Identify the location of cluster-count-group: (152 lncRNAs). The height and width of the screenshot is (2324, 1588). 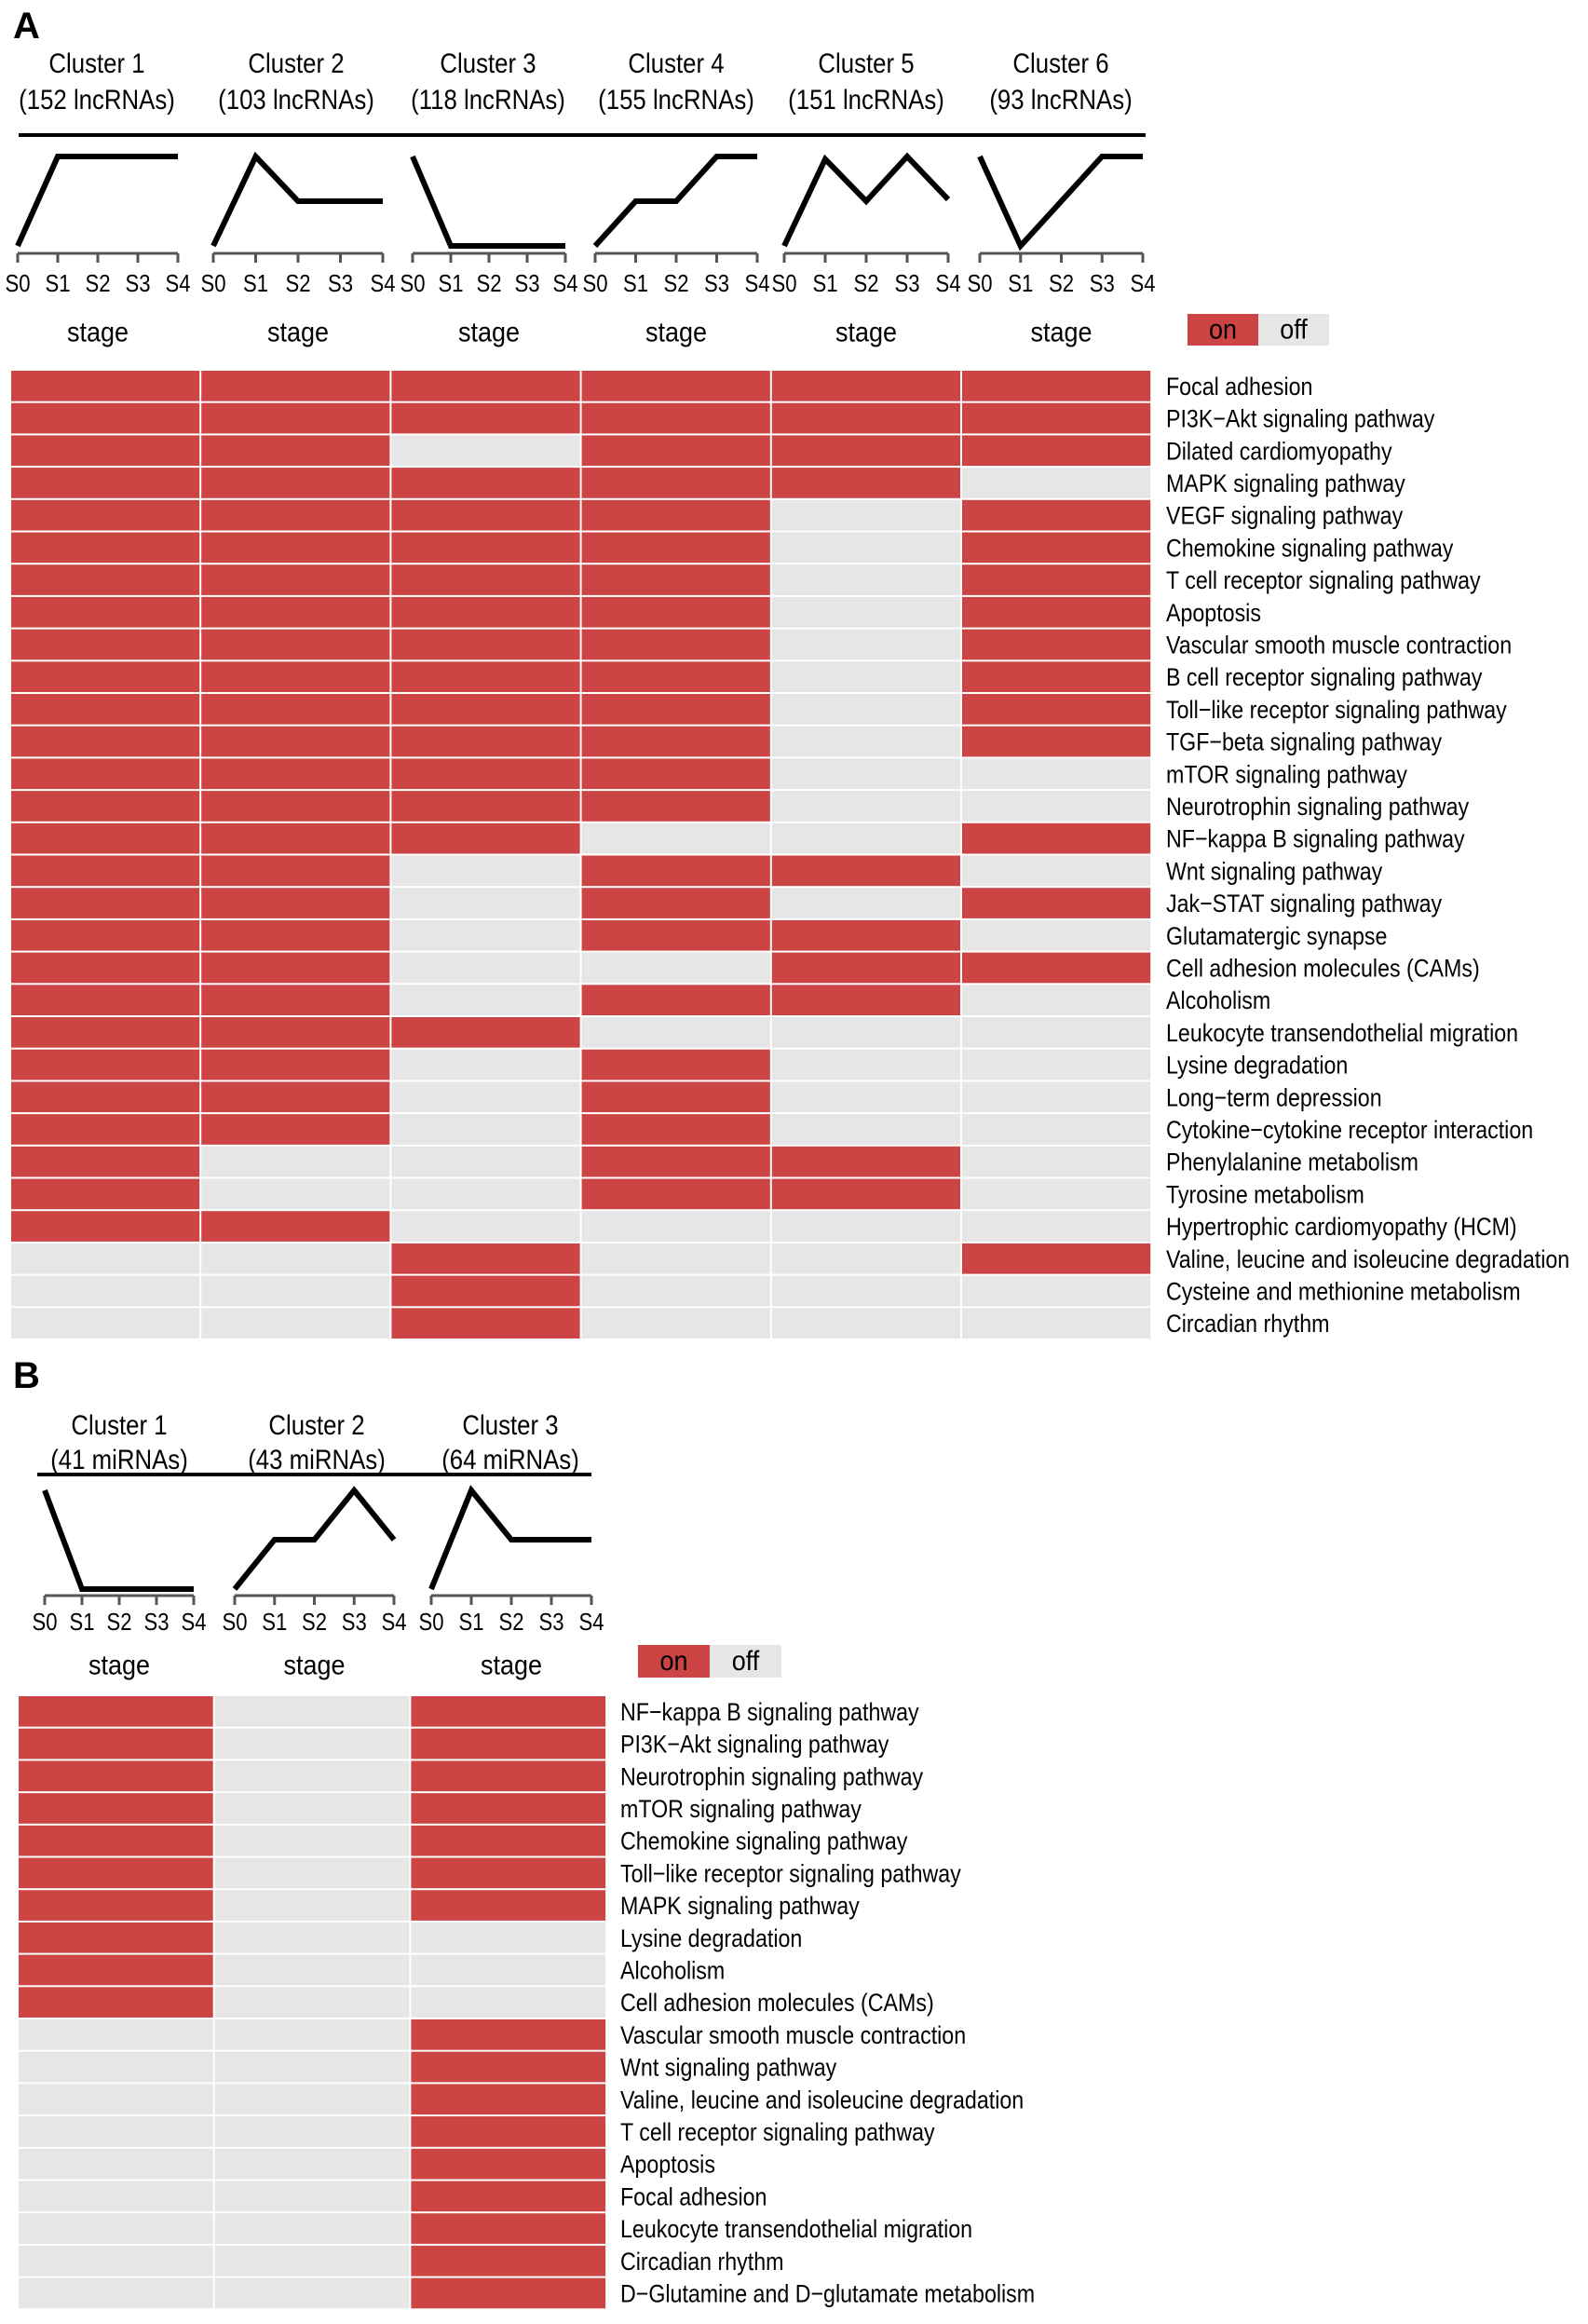
(97, 99).